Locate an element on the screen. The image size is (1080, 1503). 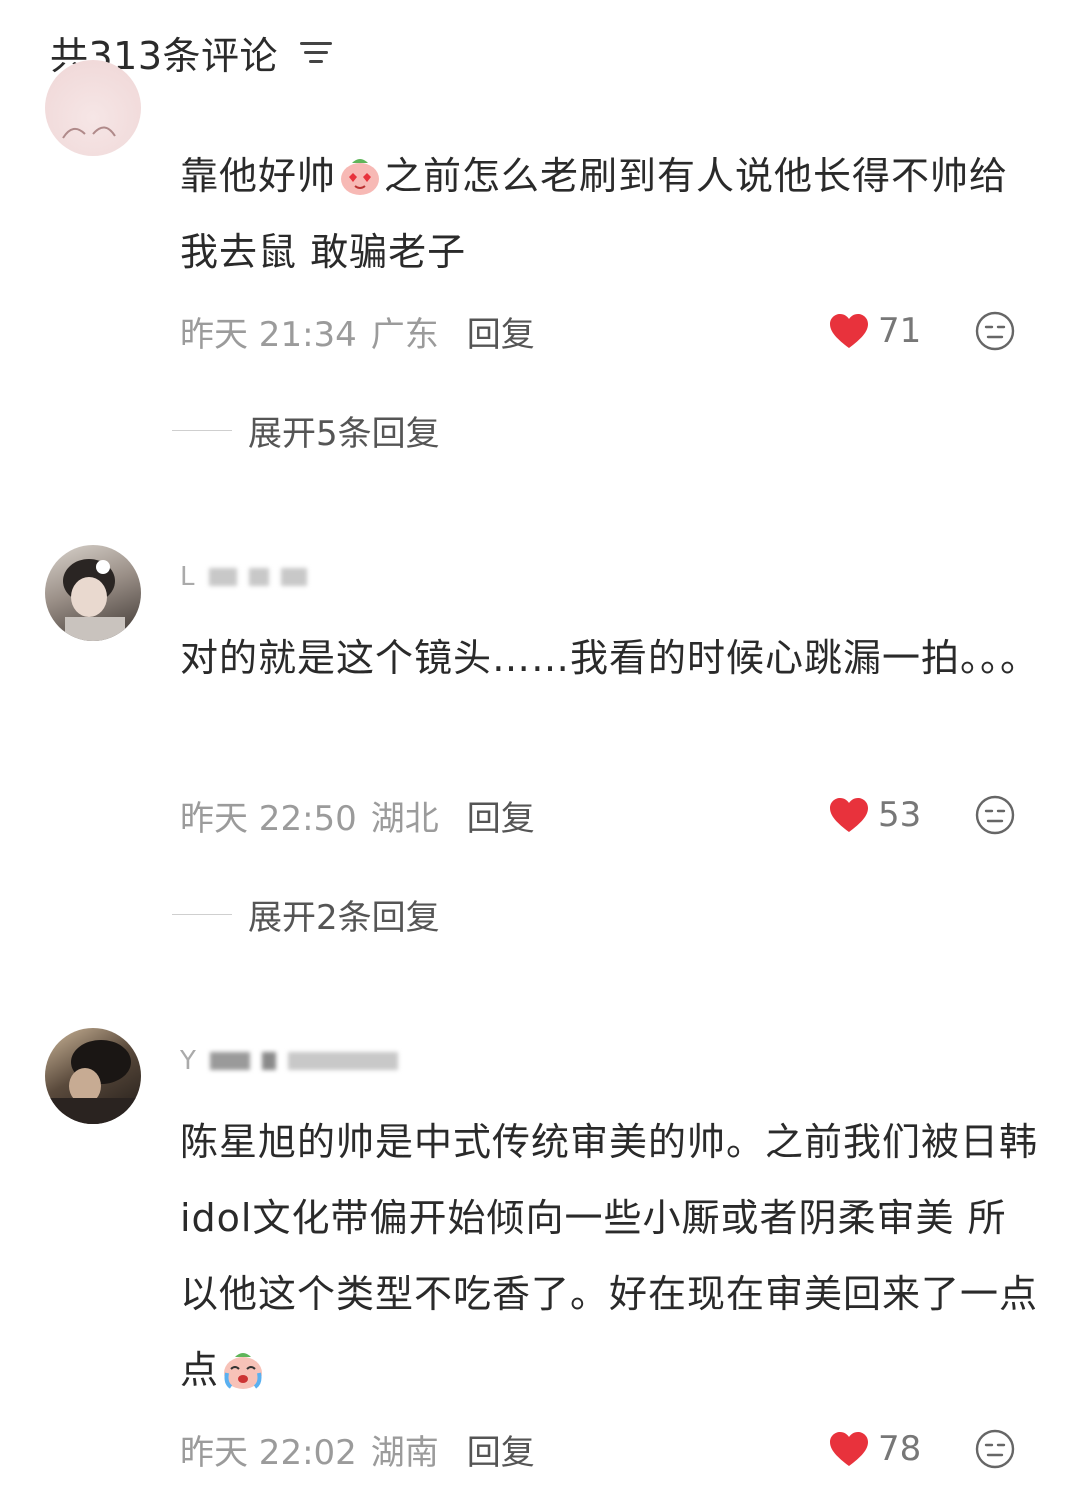
expand-replies-button: 展开2条回复 is located at coordinates (306, 915).